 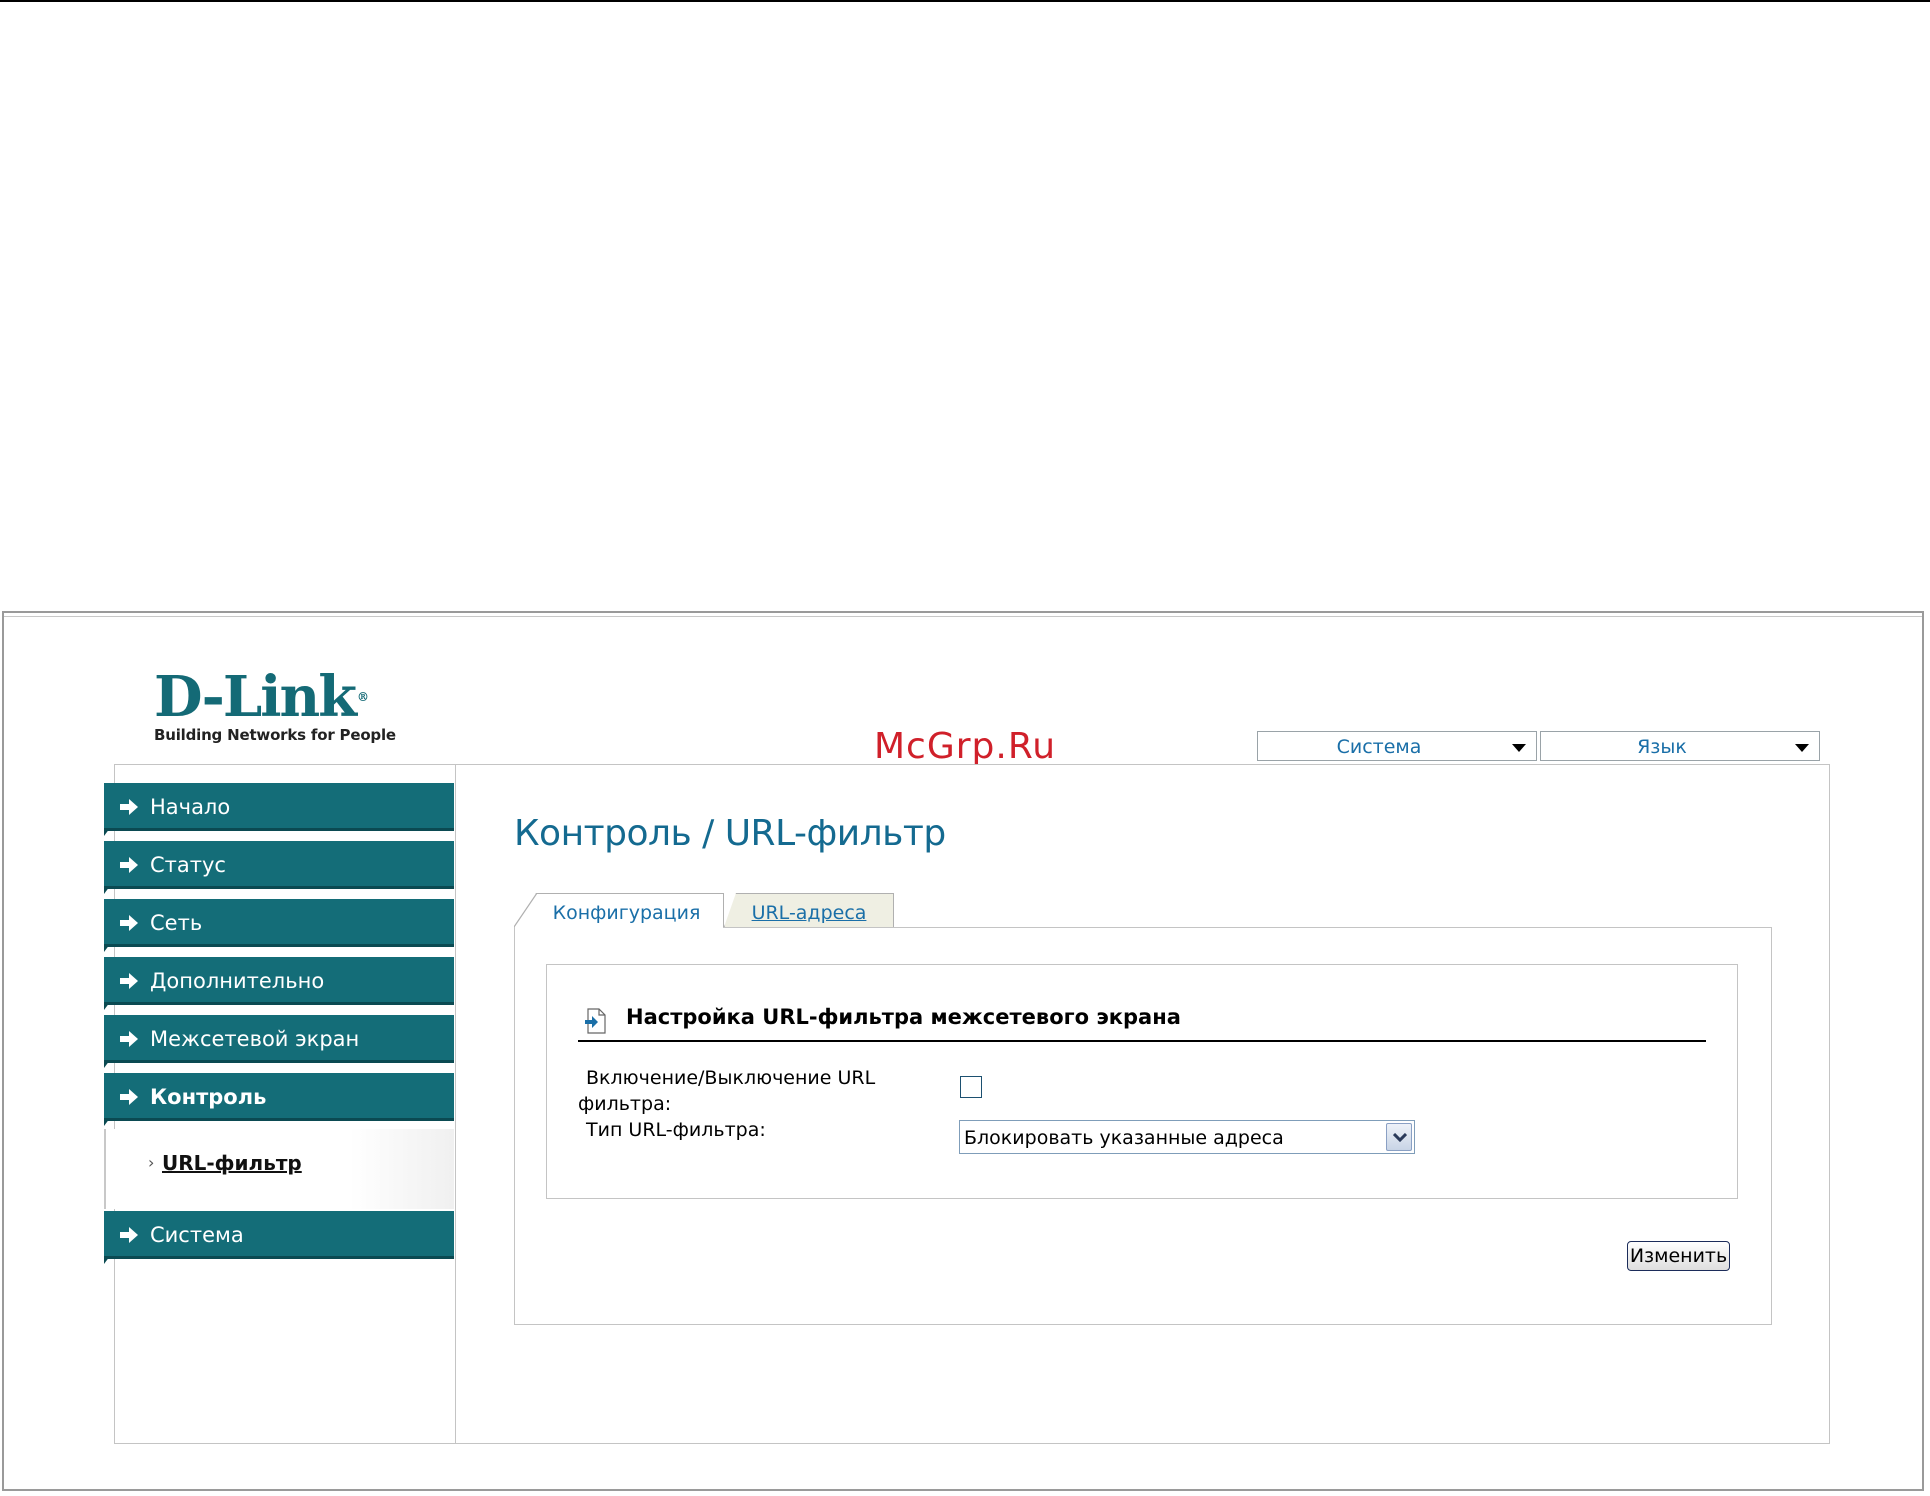 I want to click on sidebar-subitem-url-filter: URL-фильтр, so click(x=232, y=1163).